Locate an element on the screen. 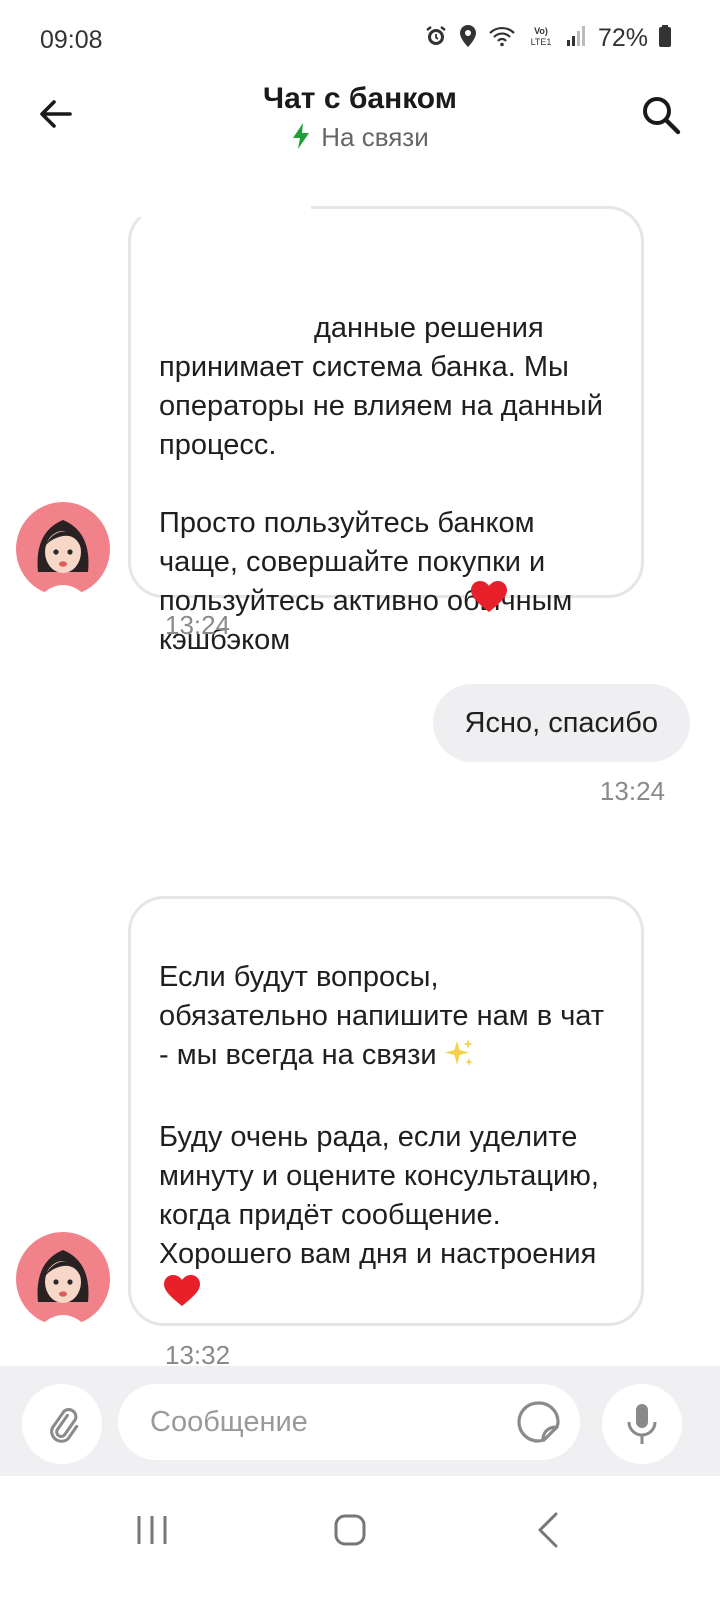 The height and width of the screenshot is (1600, 720). svg-text: Vo) is located at coordinates (541, 31).